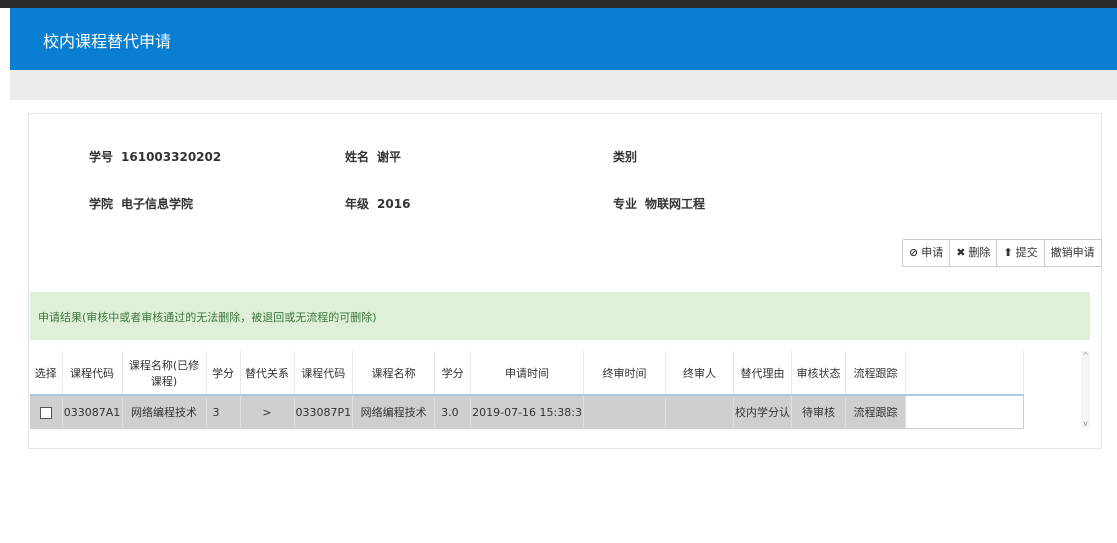  Describe the element at coordinates (107, 41) in the screenshot. I see `page-title: 校内课程替代申请` at that location.